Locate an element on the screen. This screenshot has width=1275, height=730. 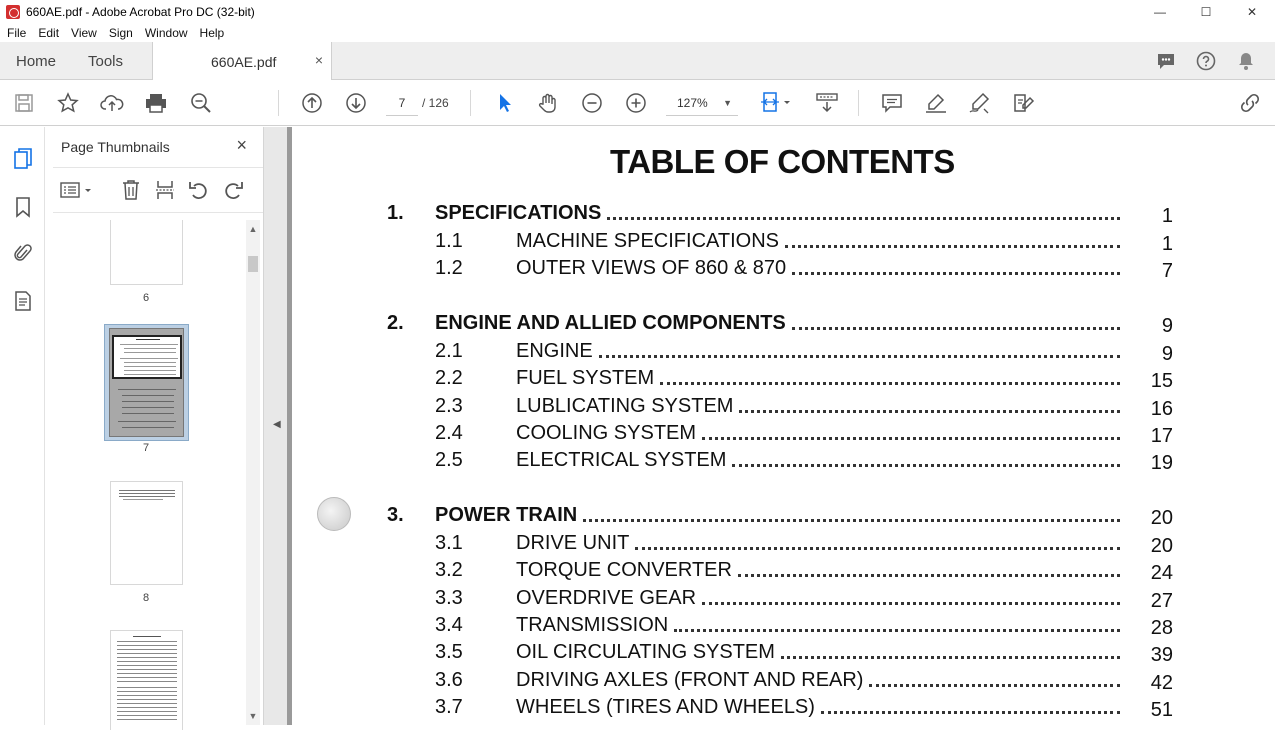
previous-page-icon is located at coordinates (312, 103).